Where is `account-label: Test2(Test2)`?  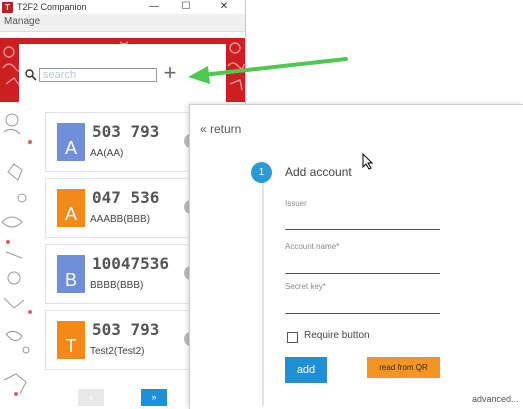
account-label: Test2(Test2) is located at coordinates (117, 351).